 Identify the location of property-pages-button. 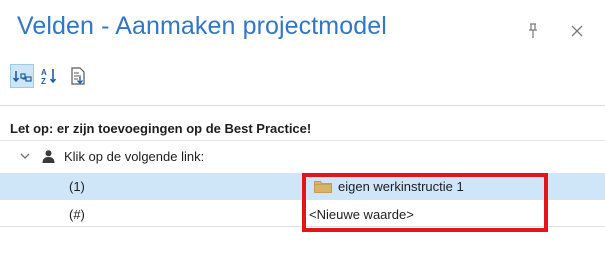
(78, 76).